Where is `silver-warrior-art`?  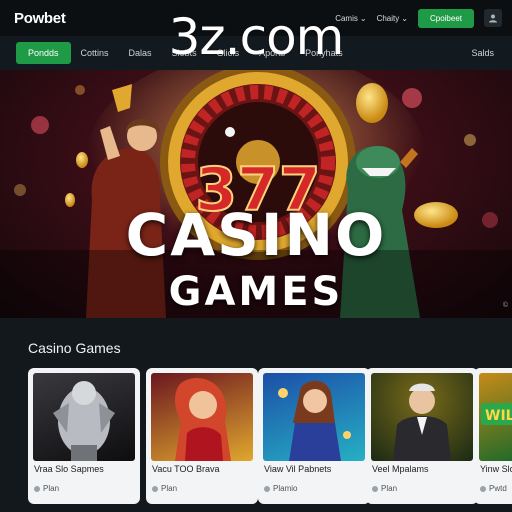
silver-warrior-art is located at coordinates (84, 421).